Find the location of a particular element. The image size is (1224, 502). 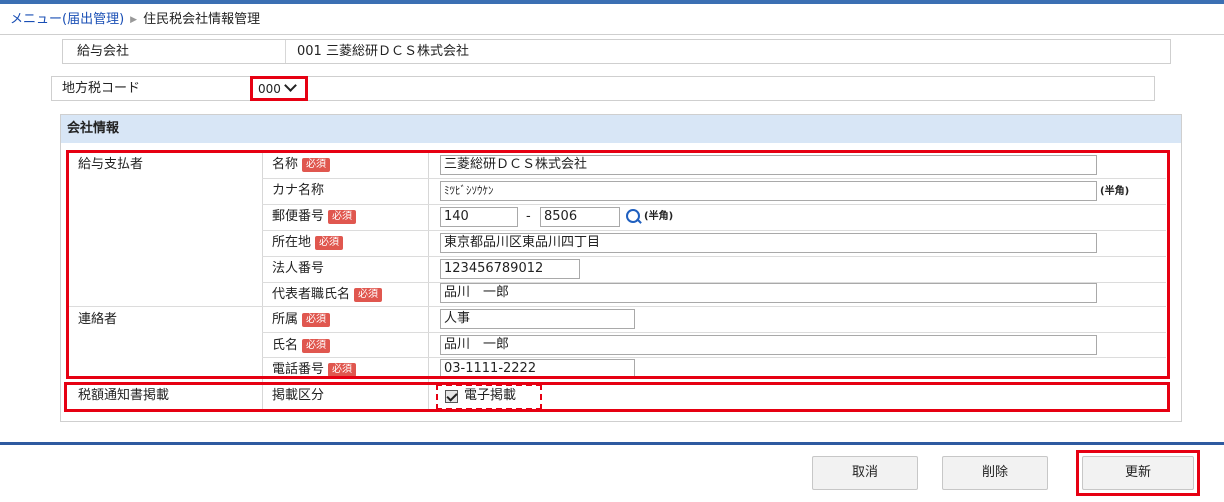

top-accent-bar is located at coordinates (612, 2).